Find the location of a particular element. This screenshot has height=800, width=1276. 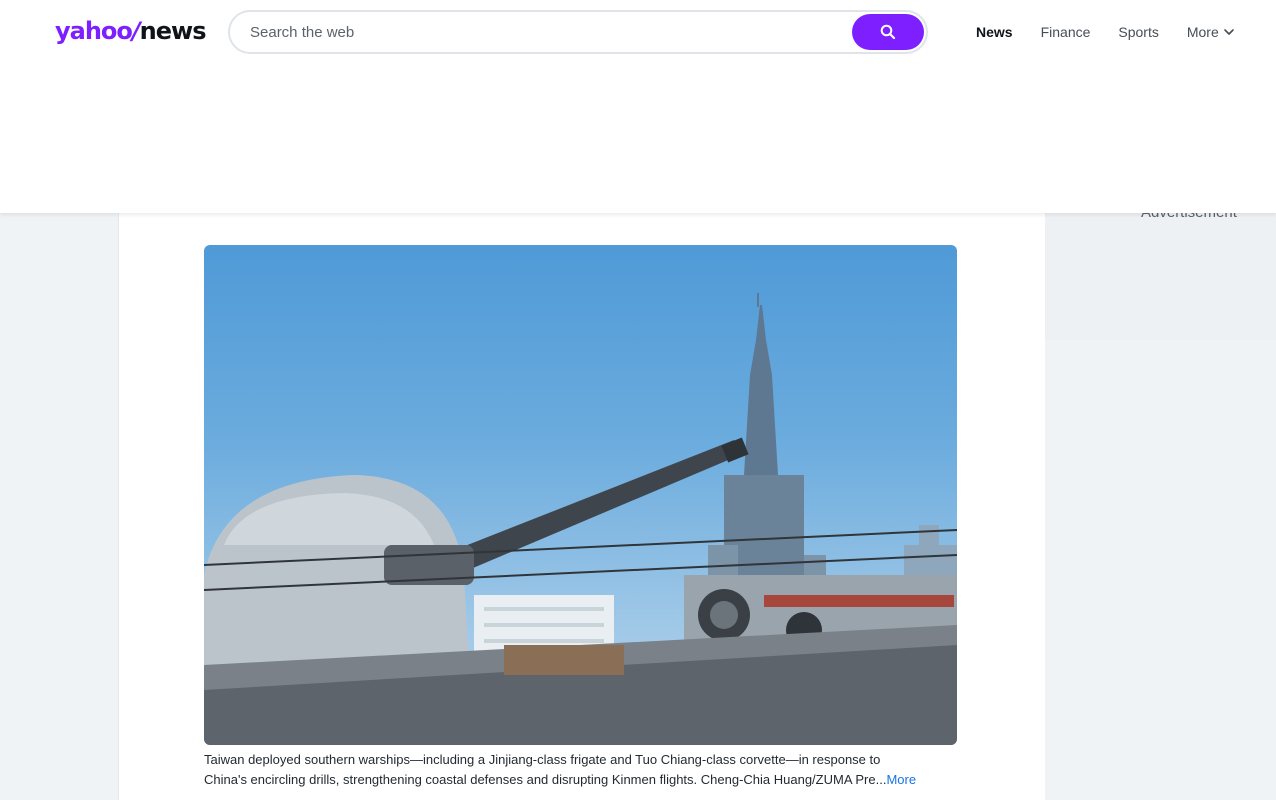

top-nav: News Finance Sports More is located at coordinates (1106, 32).